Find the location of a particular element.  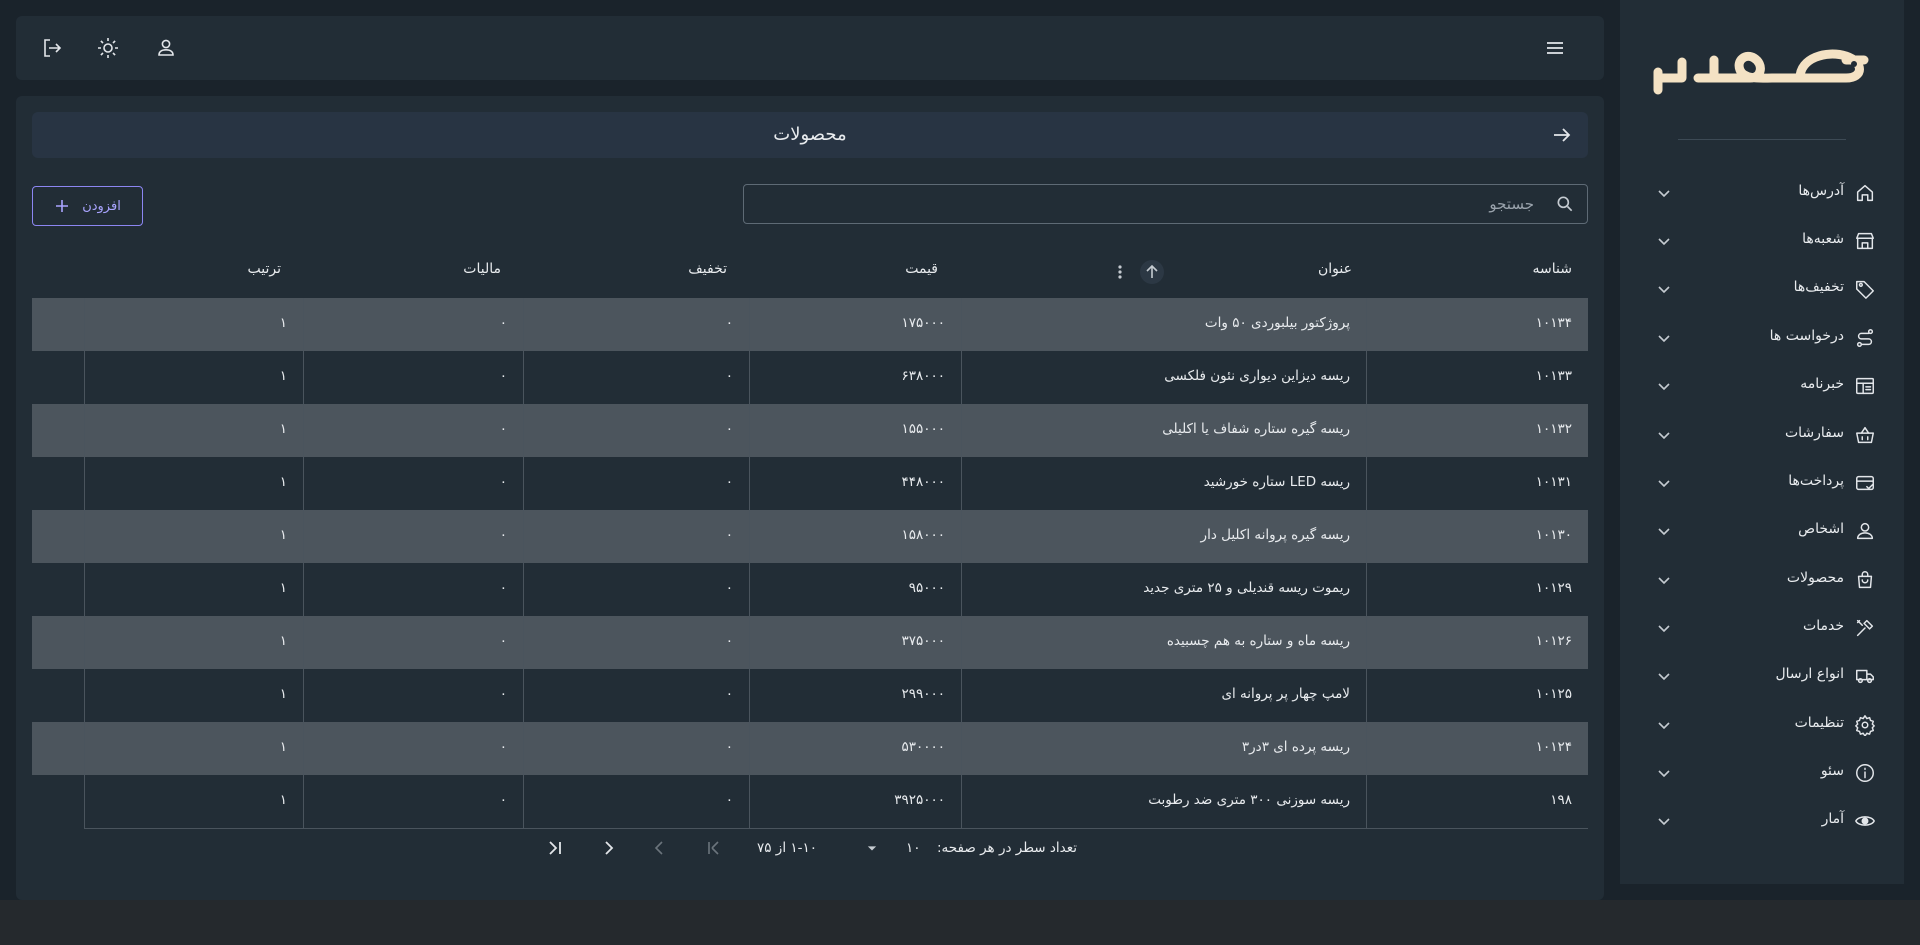

brand-logo is located at coordinates (1765, 69).